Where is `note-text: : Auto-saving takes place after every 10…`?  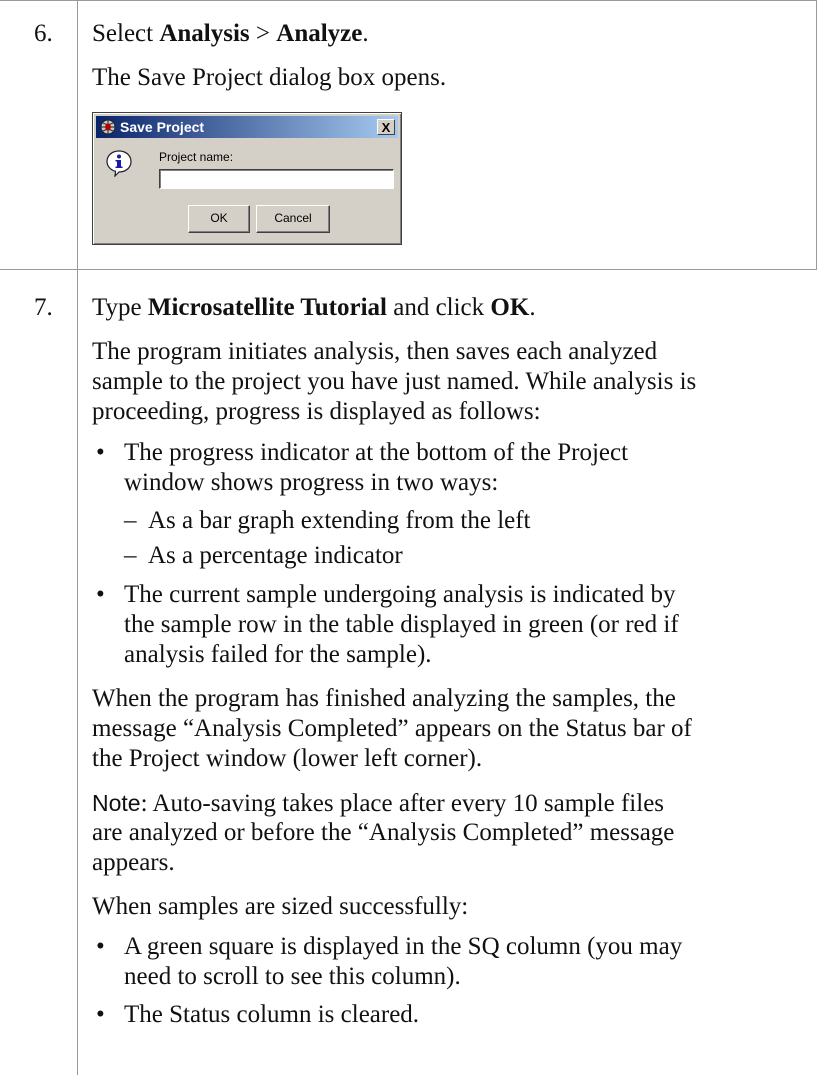
note-text: : Auto-saving takes place after every 10… is located at coordinates (402, 803).